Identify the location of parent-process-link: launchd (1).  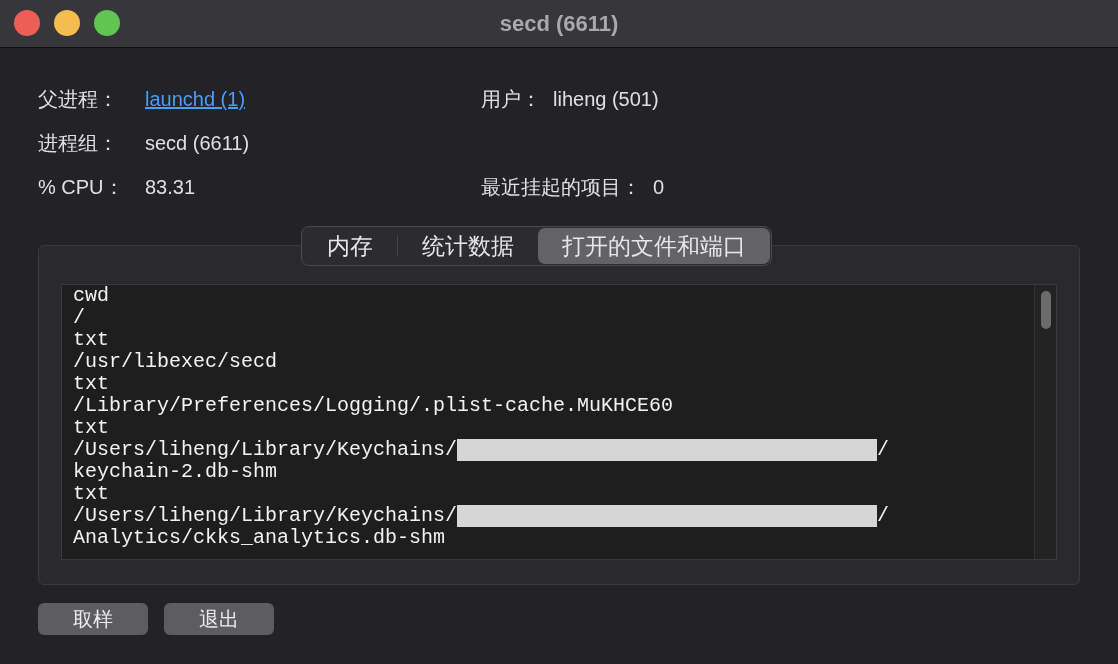
(195, 99).